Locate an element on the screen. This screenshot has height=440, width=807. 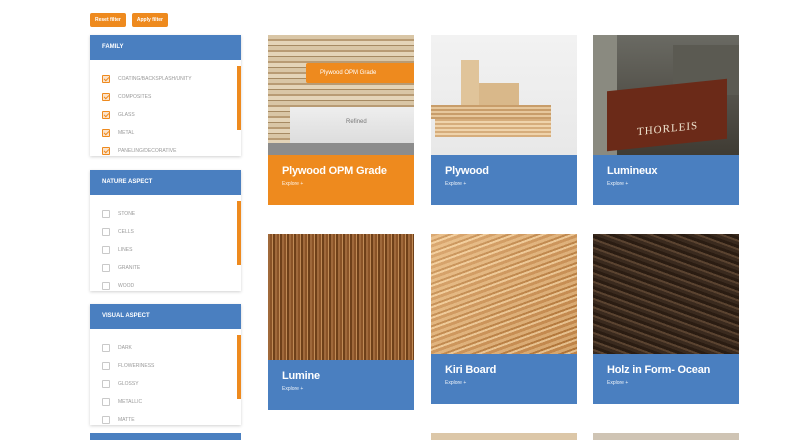
image-caption: Refined is located at coordinates (356, 122).